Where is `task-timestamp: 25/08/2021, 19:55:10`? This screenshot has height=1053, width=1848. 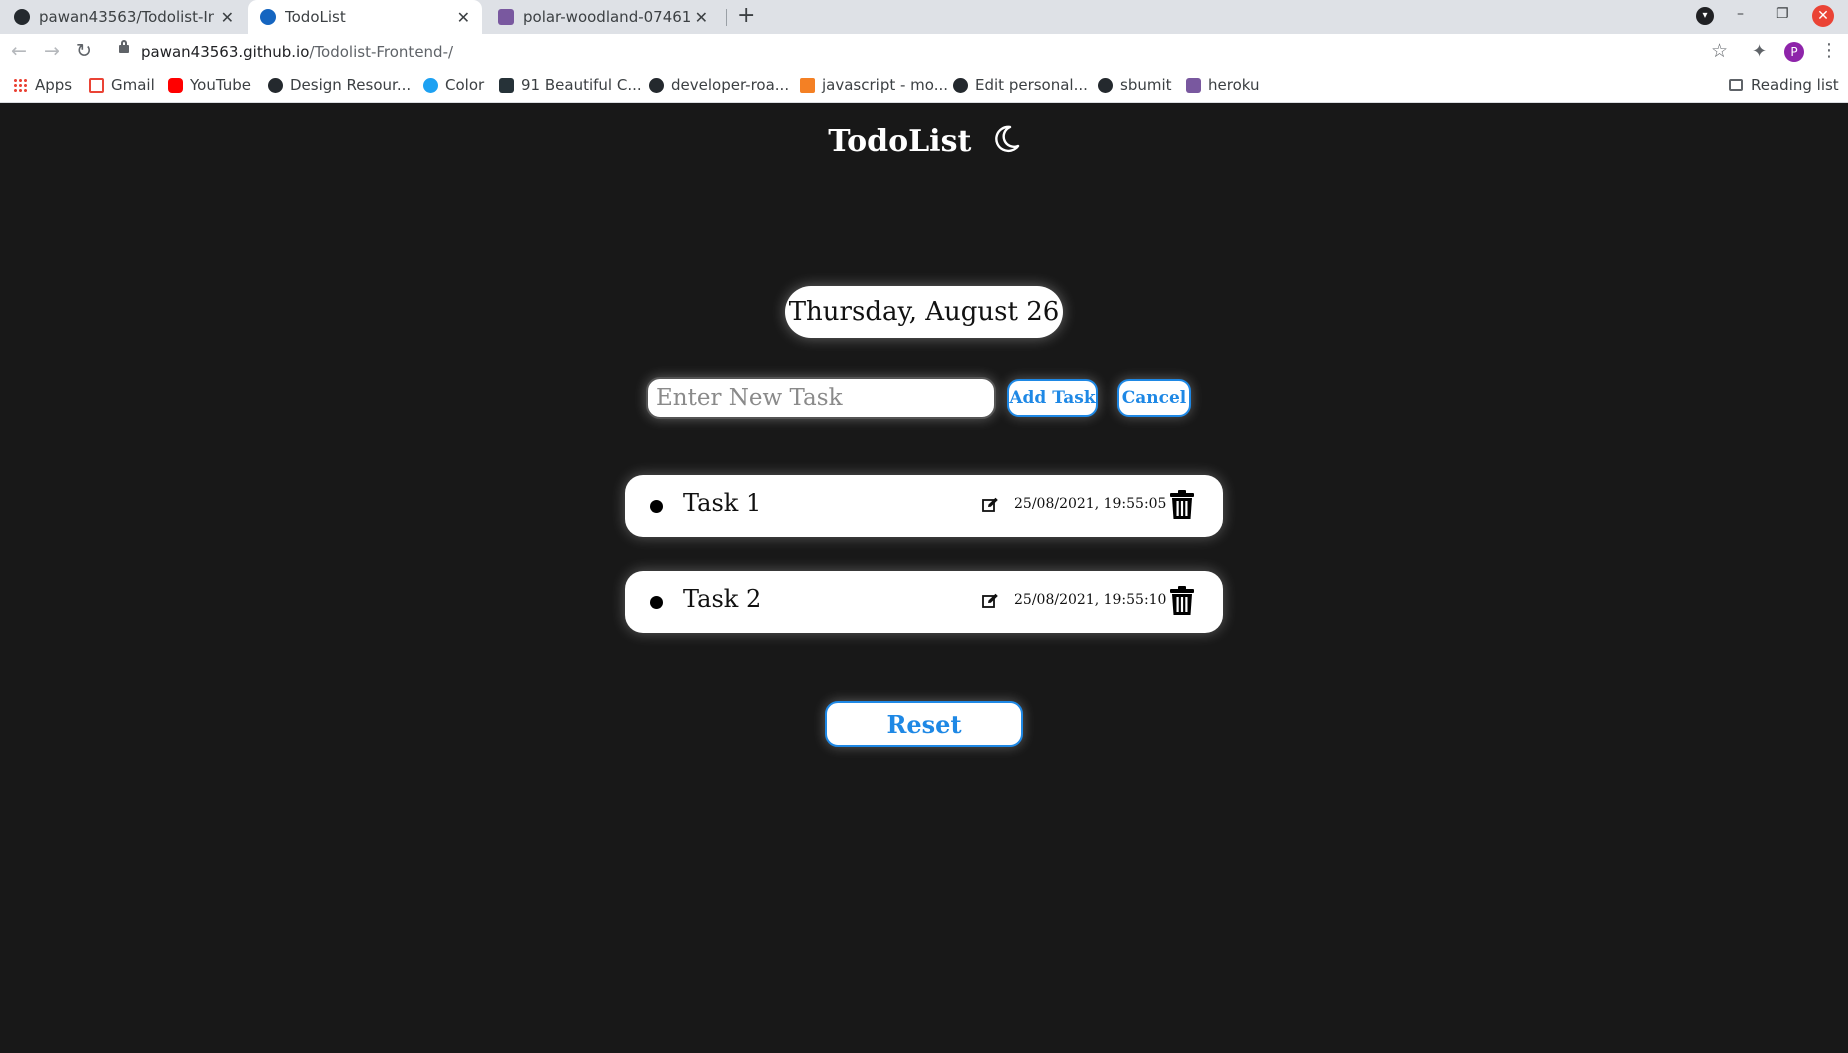
task-timestamp: 25/08/2021, 19:55:10 is located at coordinates (1090, 600).